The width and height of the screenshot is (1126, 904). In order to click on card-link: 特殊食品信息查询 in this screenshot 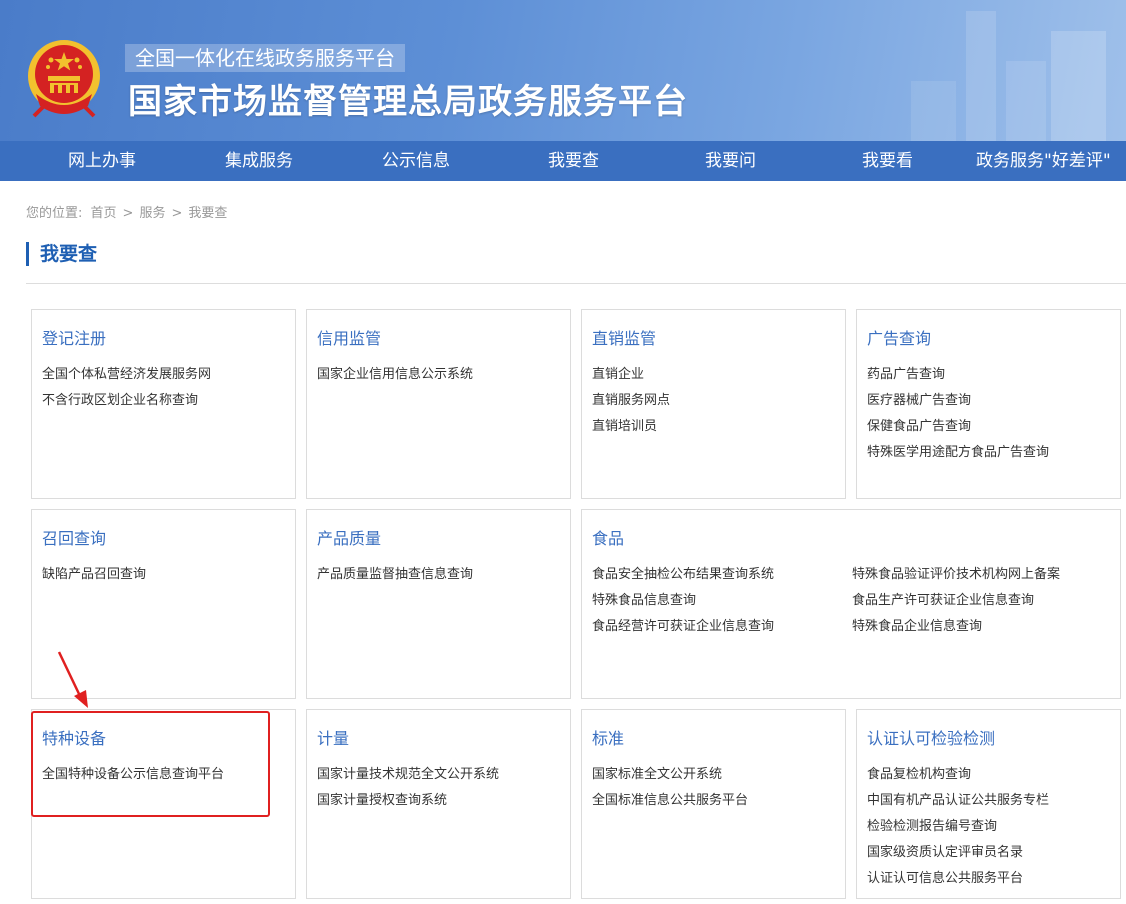, I will do `click(683, 601)`.